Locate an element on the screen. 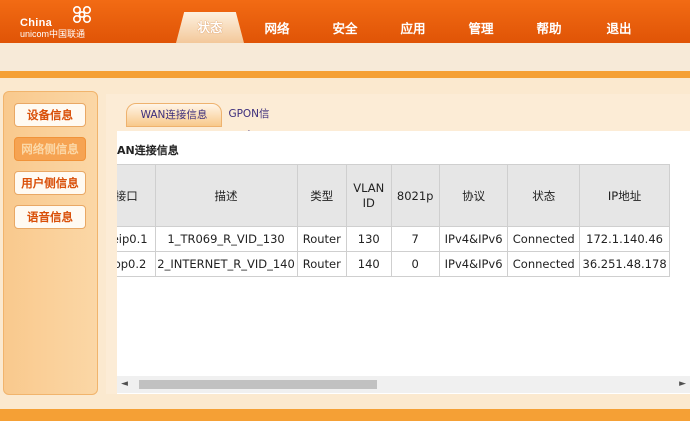 This screenshot has width=690, height=421. table-header-row: 接口 描述 类型 VLAN ID 8021p 协议 状态 IP地址 is located at coordinates (393, 195).